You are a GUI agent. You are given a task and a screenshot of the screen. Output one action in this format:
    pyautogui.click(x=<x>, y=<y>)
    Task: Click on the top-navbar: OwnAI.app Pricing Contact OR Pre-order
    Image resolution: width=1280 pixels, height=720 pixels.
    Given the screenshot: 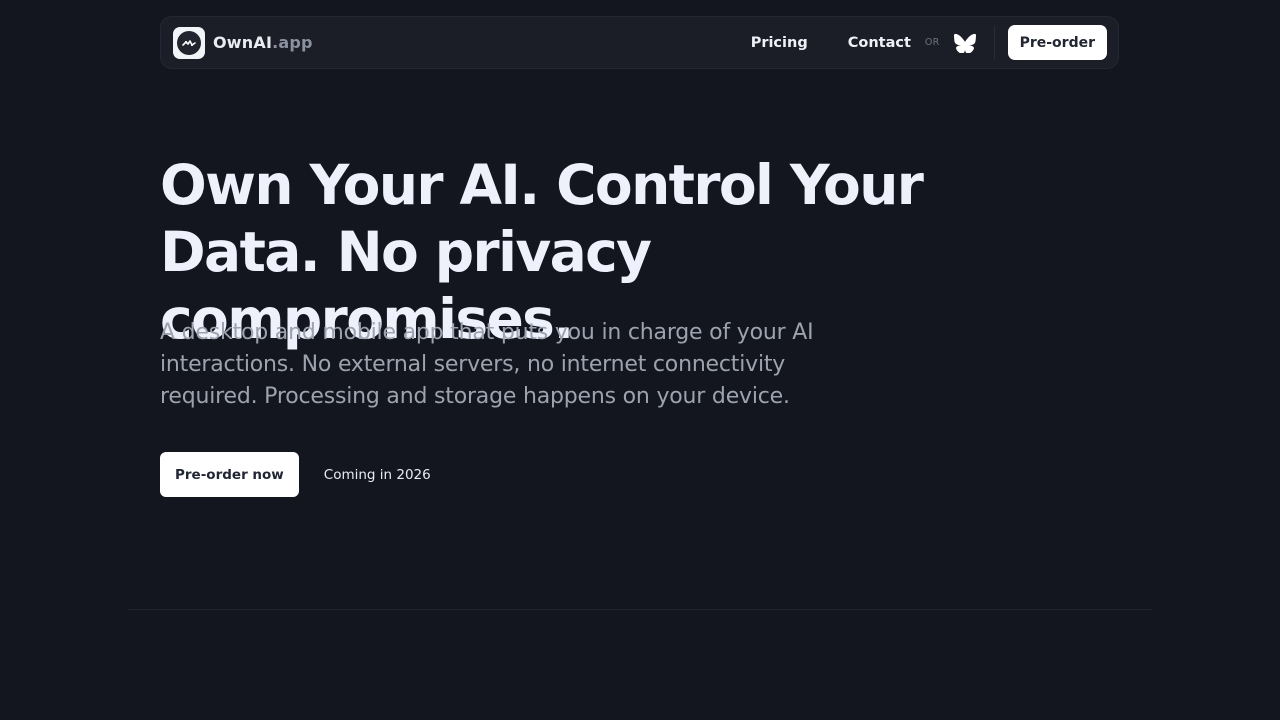 What is the action you would take?
    pyautogui.click(x=639, y=42)
    